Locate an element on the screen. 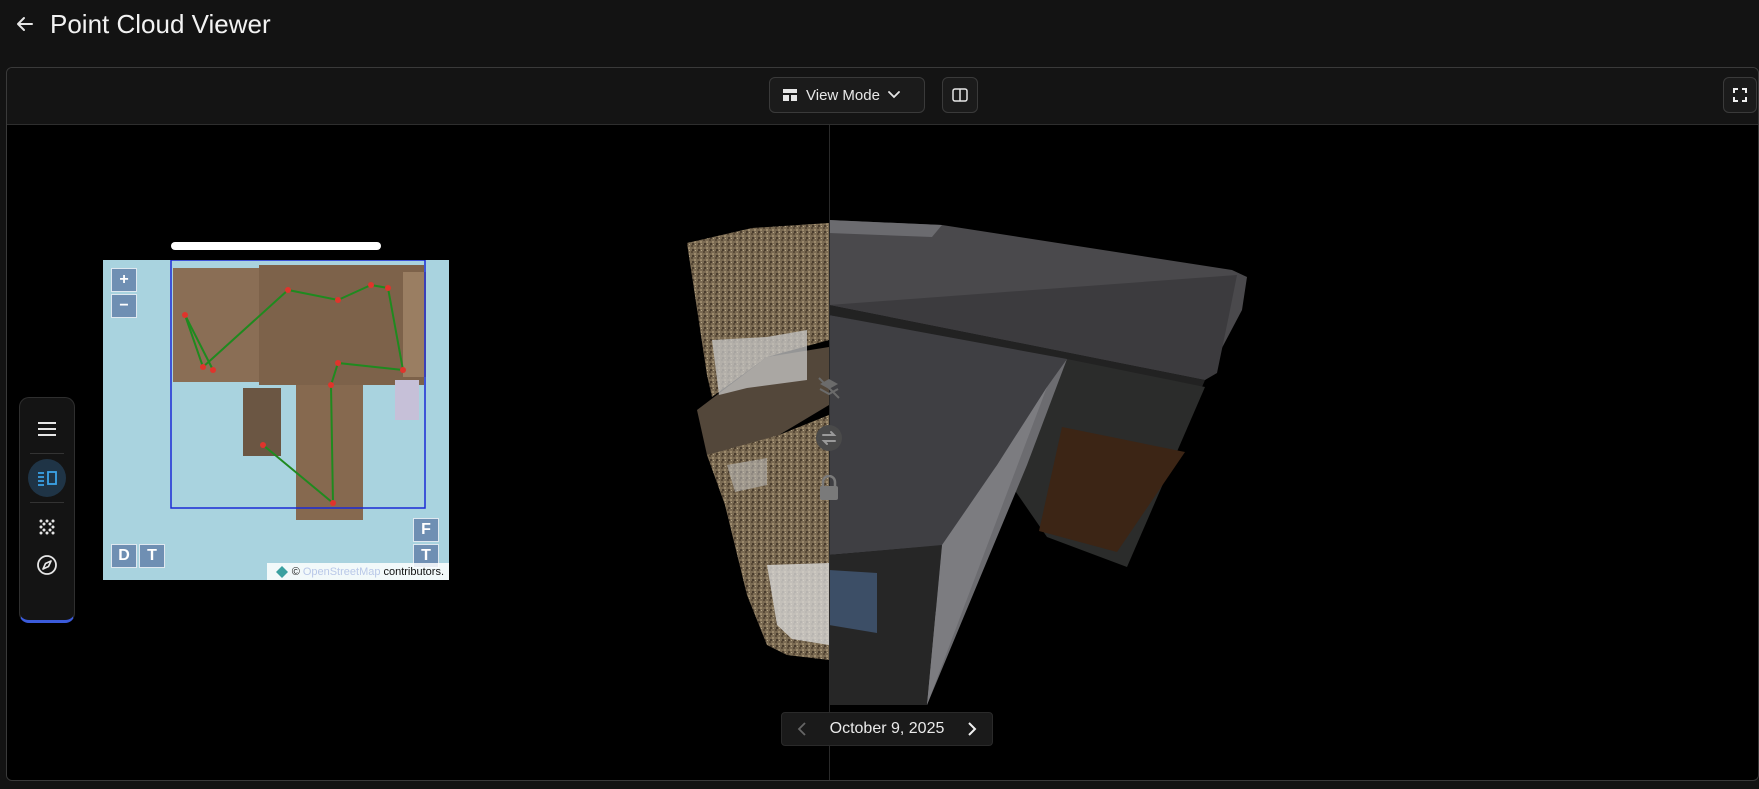 This screenshot has width=1759, height=789. next-date-button is located at coordinates (972, 729).